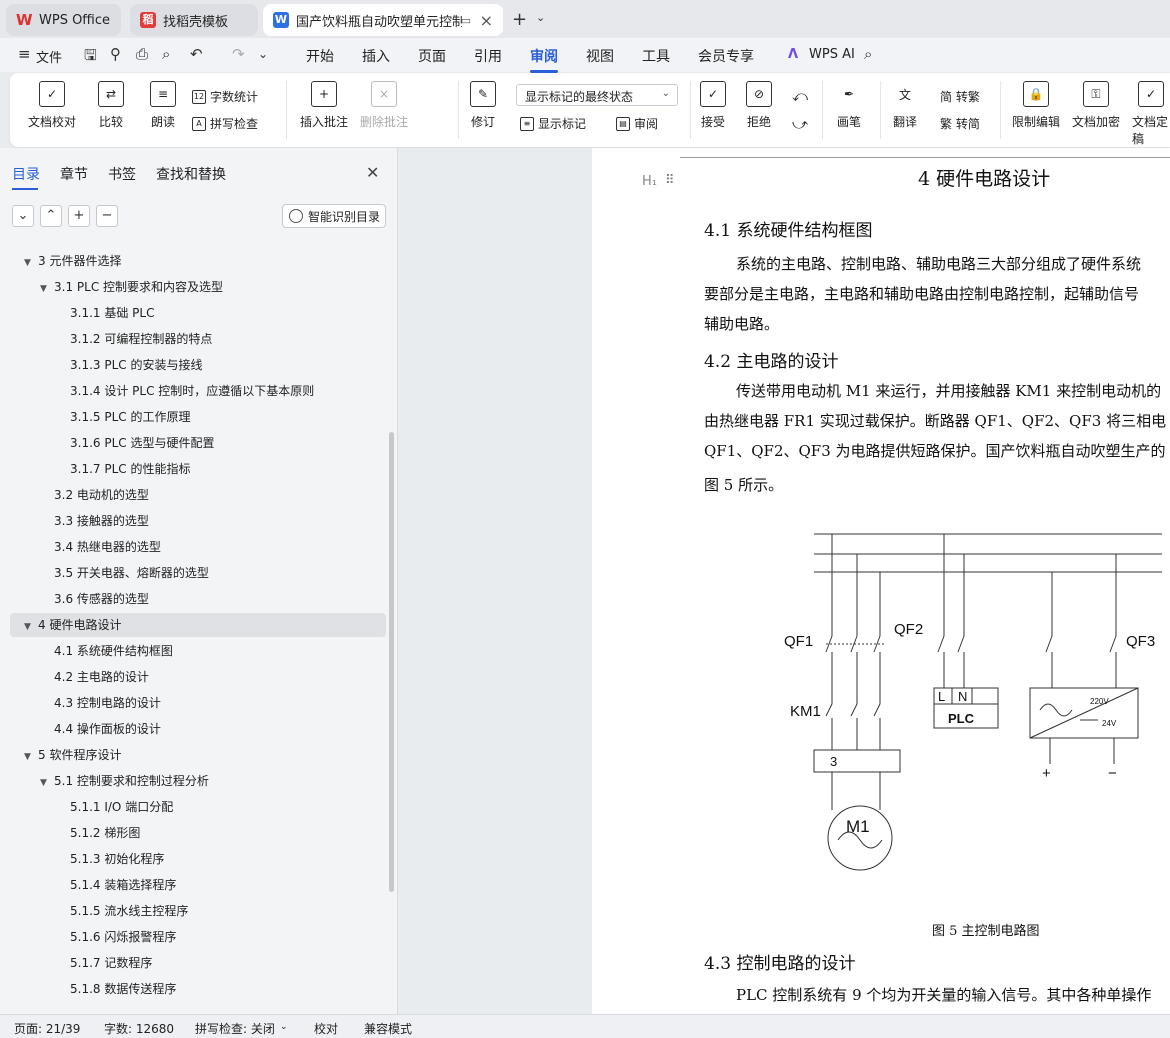 This screenshot has width=1170, height=1038. I want to click on expand-down-button: ⌄, so click(23, 216).